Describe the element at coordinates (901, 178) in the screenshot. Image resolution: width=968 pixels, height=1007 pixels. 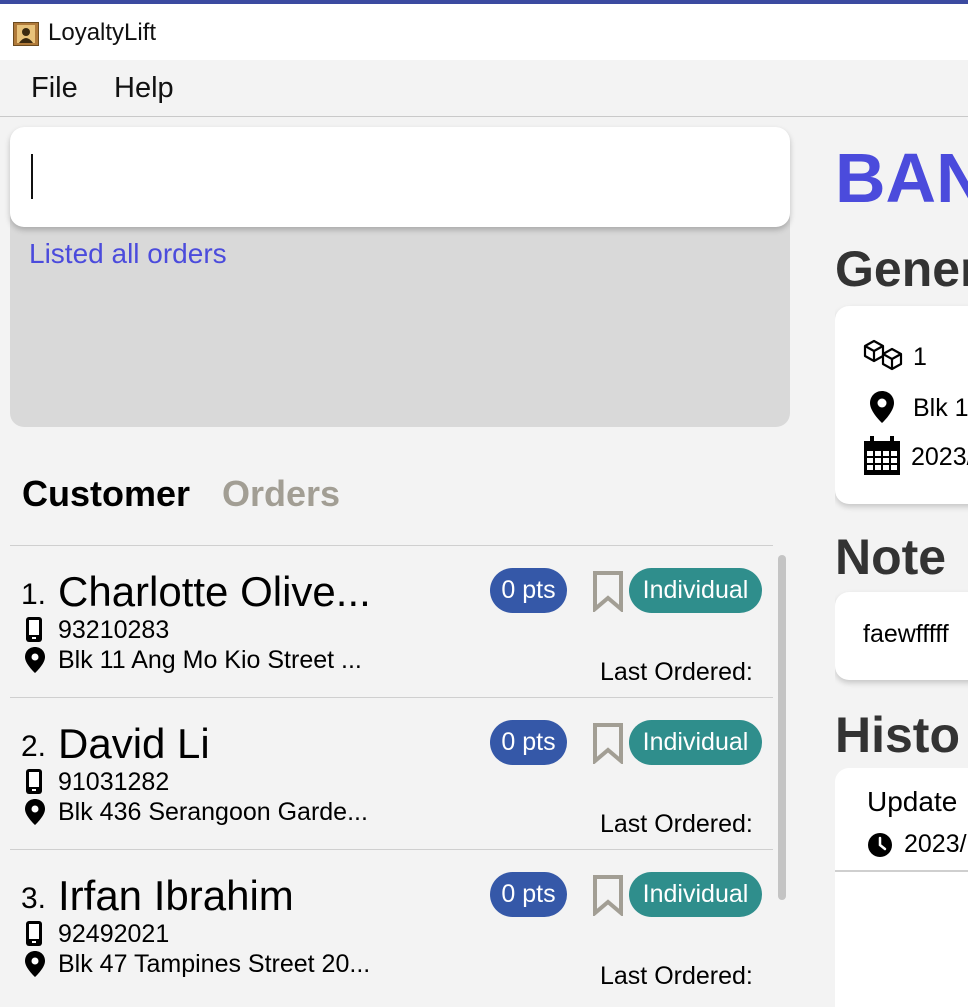
I see `detail-title: BAN` at that location.